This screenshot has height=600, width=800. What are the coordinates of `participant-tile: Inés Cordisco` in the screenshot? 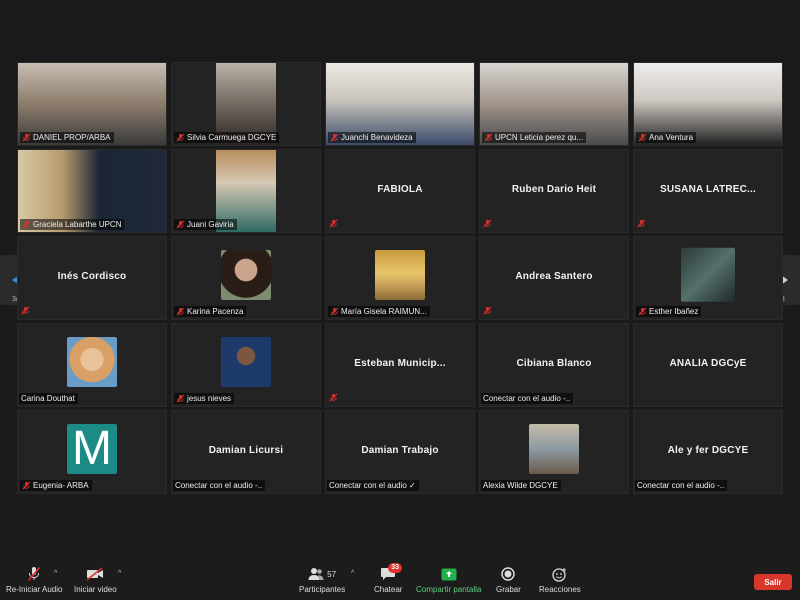 It's located at (92, 278).